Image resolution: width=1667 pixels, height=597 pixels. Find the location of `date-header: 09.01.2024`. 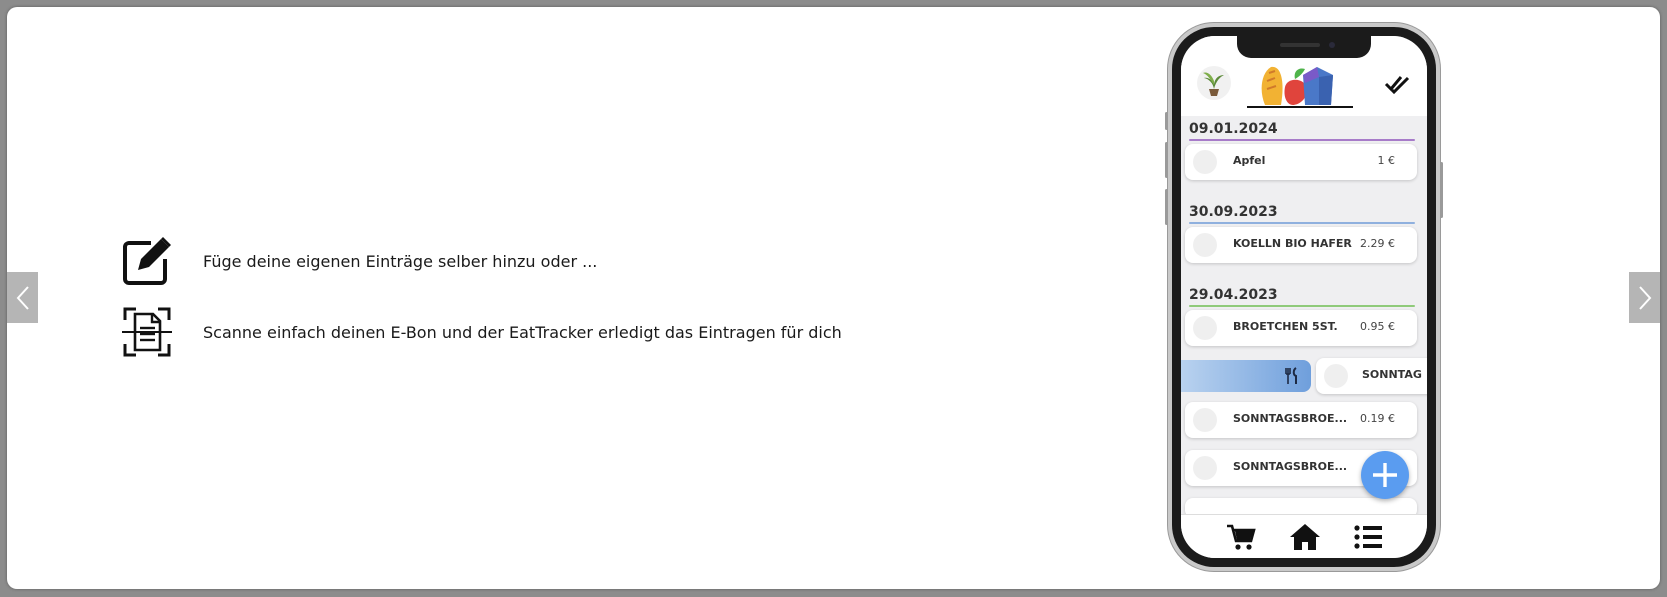

date-header: 09.01.2024 is located at coordinates (1302, 131).